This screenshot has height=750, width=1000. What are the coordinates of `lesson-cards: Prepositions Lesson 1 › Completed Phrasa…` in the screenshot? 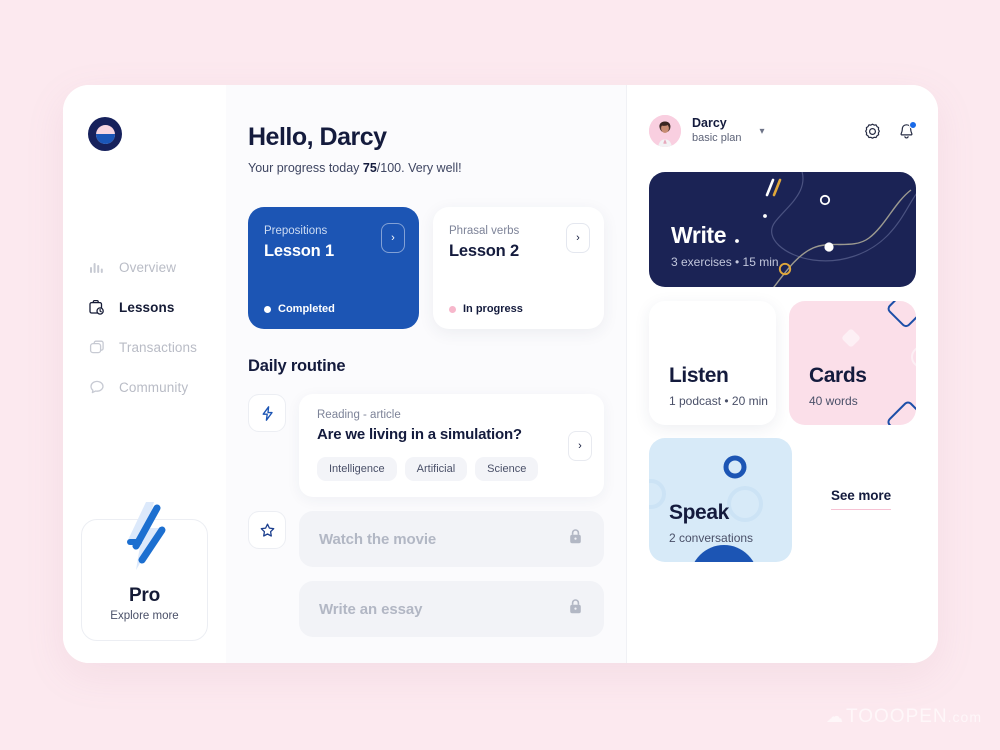 It's located at (426, 268).